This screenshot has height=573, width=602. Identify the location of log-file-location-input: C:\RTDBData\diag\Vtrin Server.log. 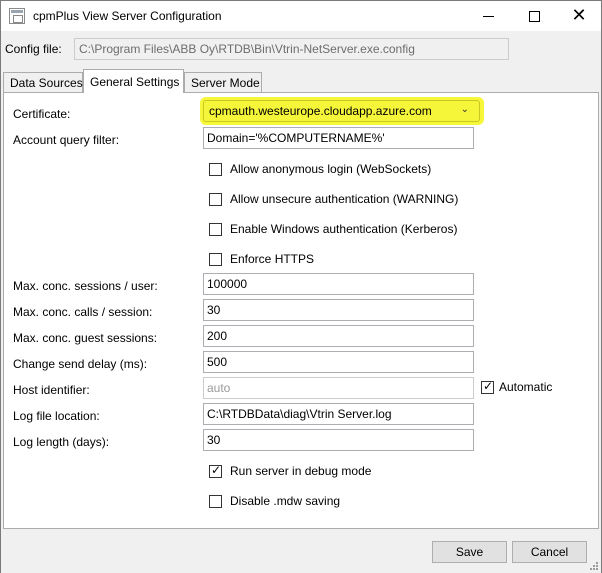
(338, 414).